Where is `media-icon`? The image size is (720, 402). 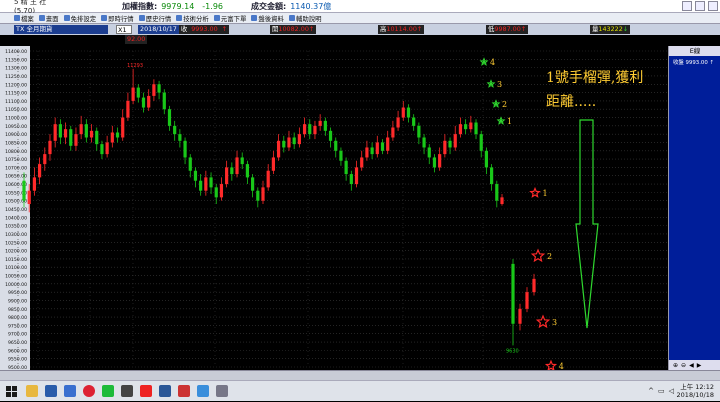 media-icon is located at coordinates (126, 391).